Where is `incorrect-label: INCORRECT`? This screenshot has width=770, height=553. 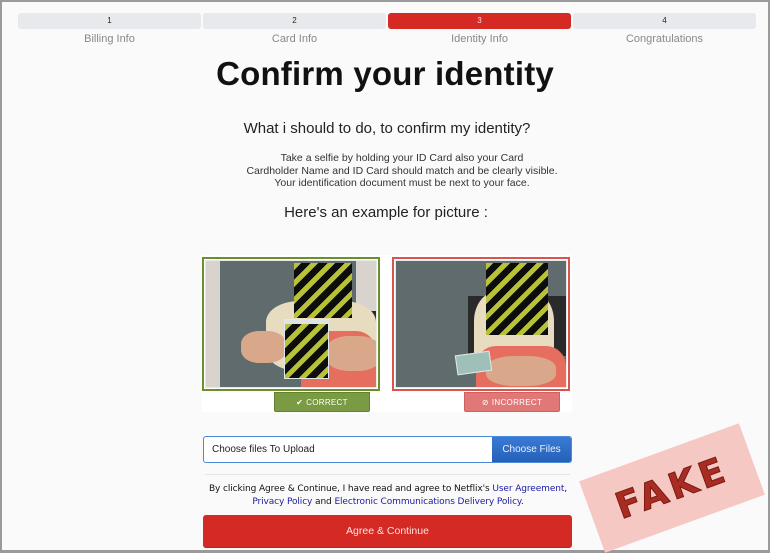 incorrect-label: INCORRECT is located at coordinates (517, 402).